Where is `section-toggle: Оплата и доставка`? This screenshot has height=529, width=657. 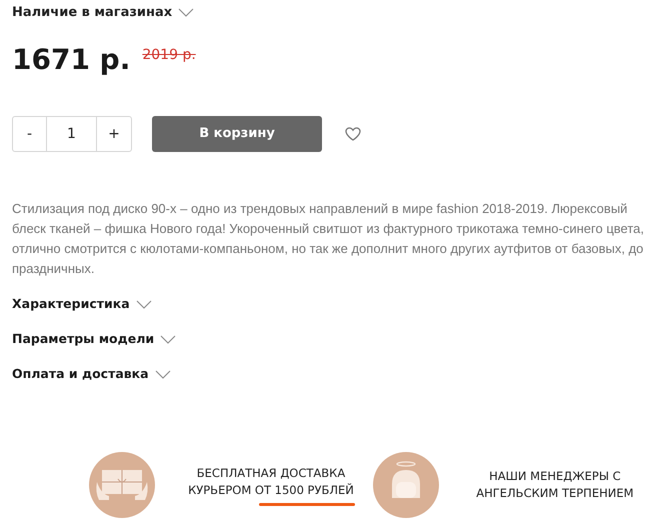
section-toggle: Оплата и доставка is located at coordinates (80, 374).